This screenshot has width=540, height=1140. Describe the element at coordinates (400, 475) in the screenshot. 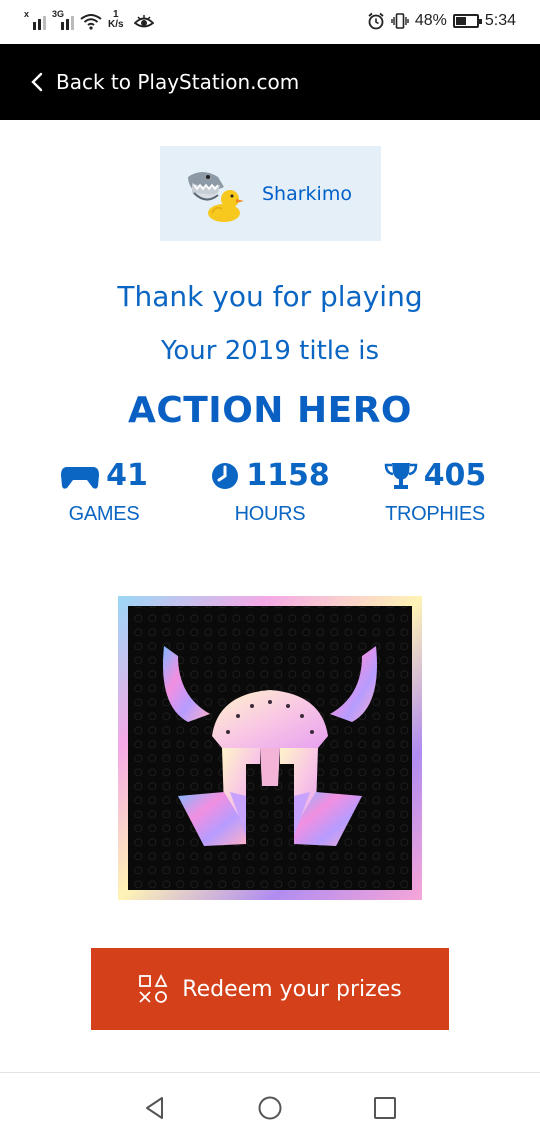

I see `trophy-icon` at that location.